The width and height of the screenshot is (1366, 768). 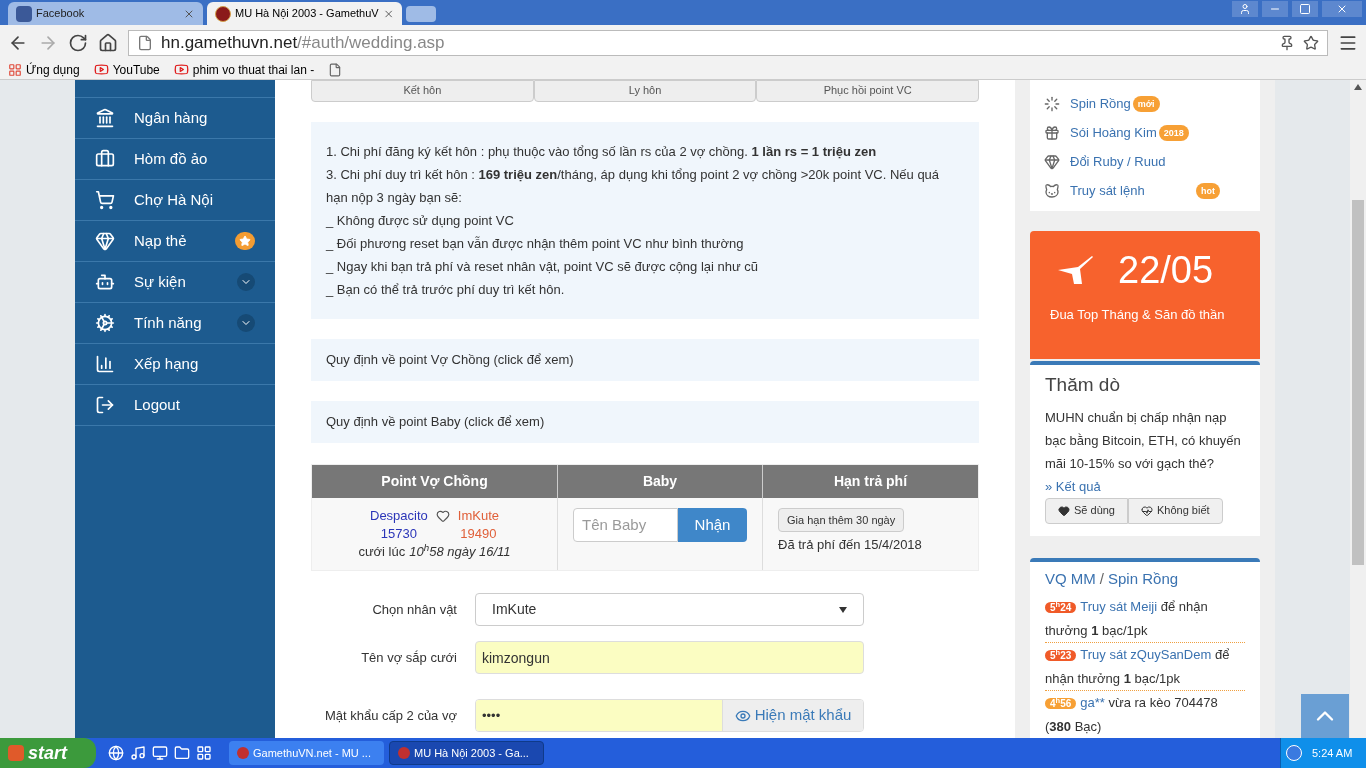 What do you see at coordinates (175, 323) in the screenshot?
I see `sidebar-item: Tính năng` at bounding box center [175, 323].